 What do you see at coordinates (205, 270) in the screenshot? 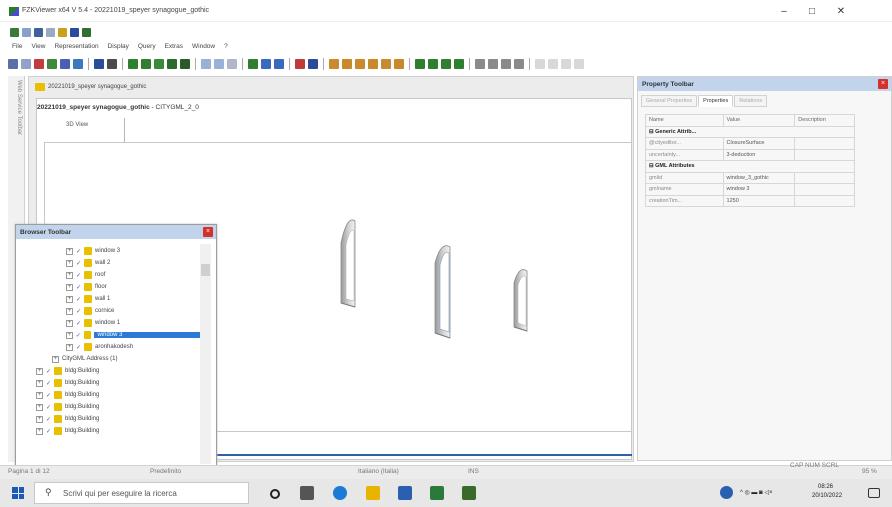
I see `browser-scrollbar-thumb` at bounding box center [205, 270].